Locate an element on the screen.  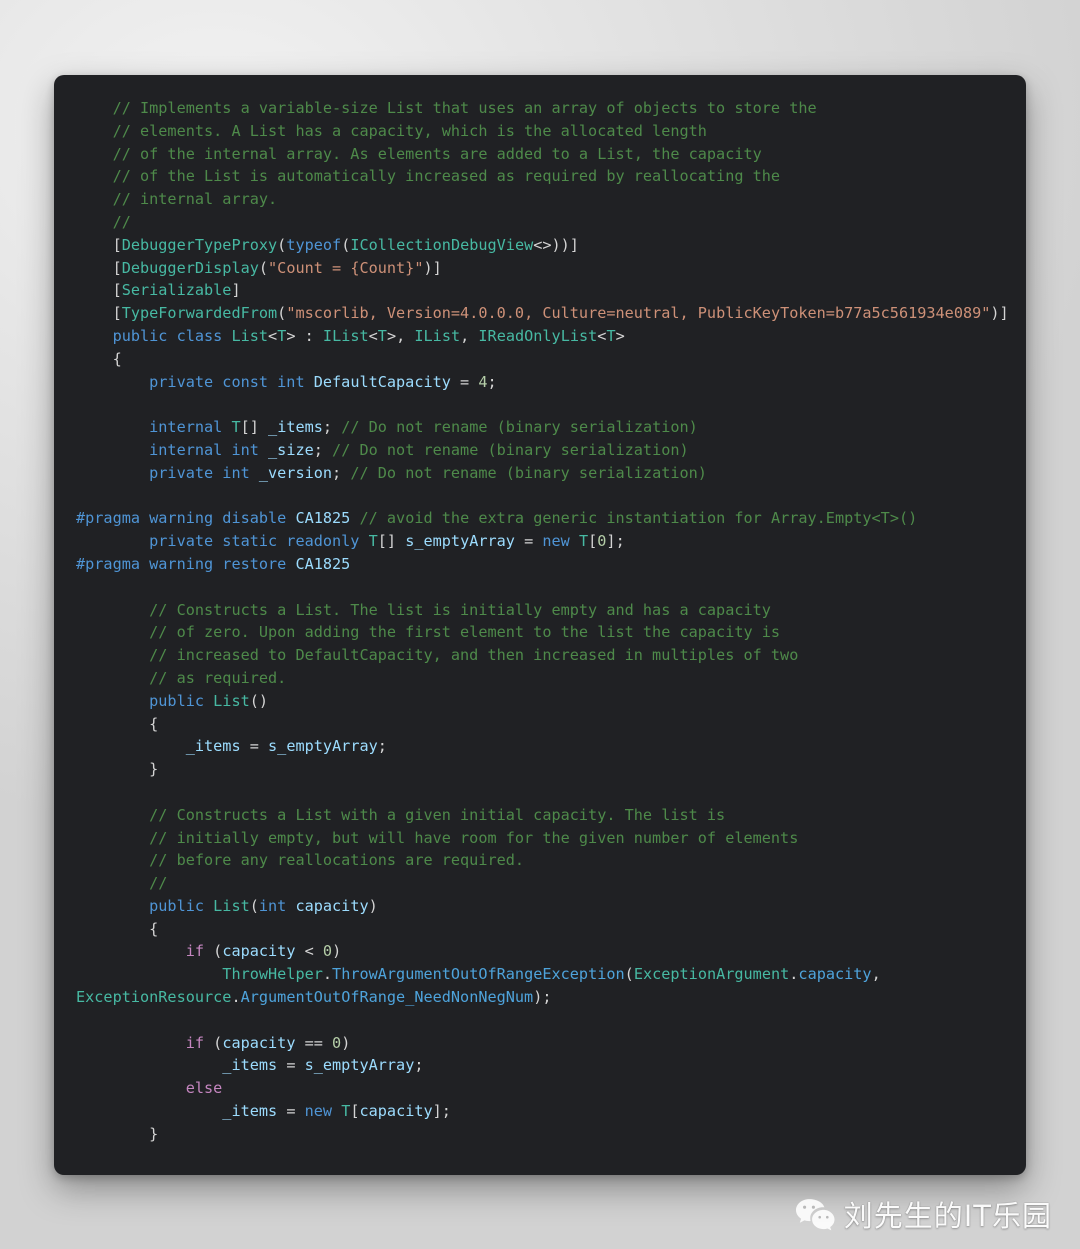
watermark: 刘先生的IT乐园 is located at coordinates (923, 1216).